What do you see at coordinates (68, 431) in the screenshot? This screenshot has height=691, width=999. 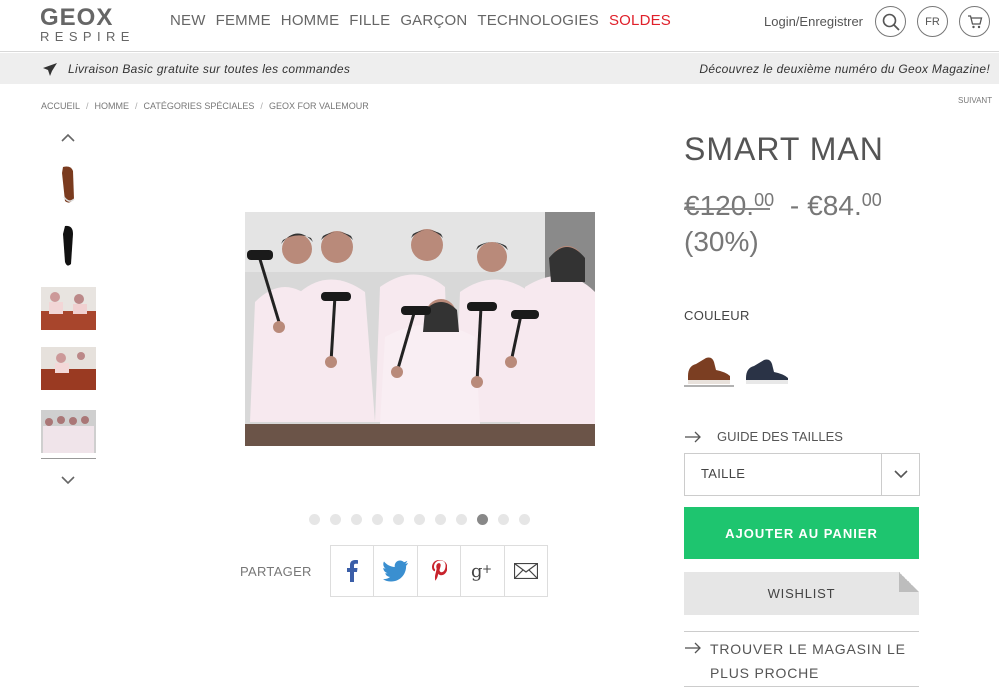 I see `thumbnail-group` at bounding box center [68, 431].